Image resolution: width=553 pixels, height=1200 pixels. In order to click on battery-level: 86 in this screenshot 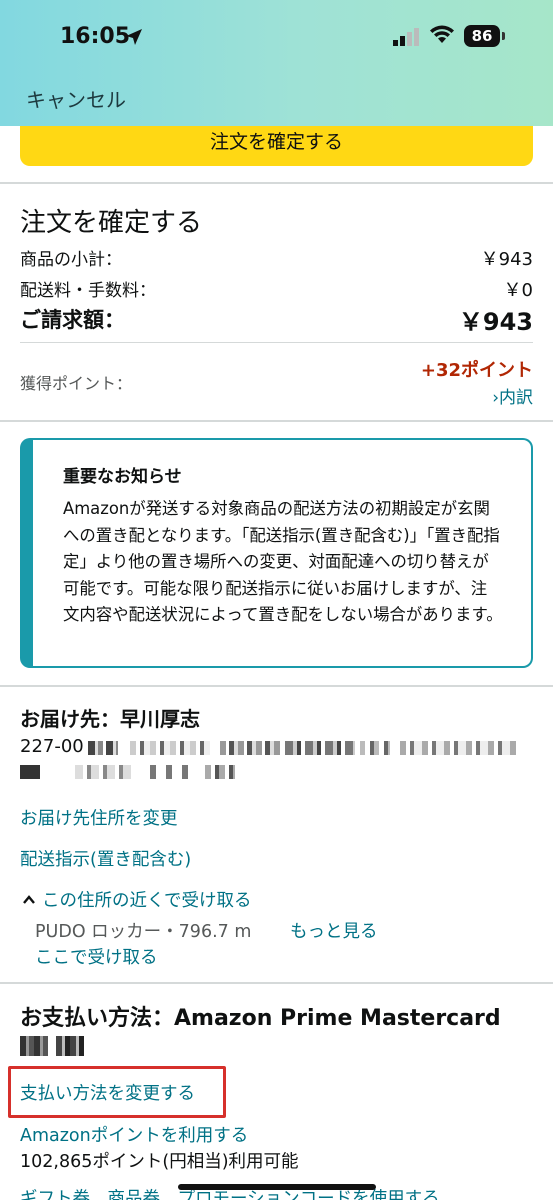, I will do `click(482, 36)`.